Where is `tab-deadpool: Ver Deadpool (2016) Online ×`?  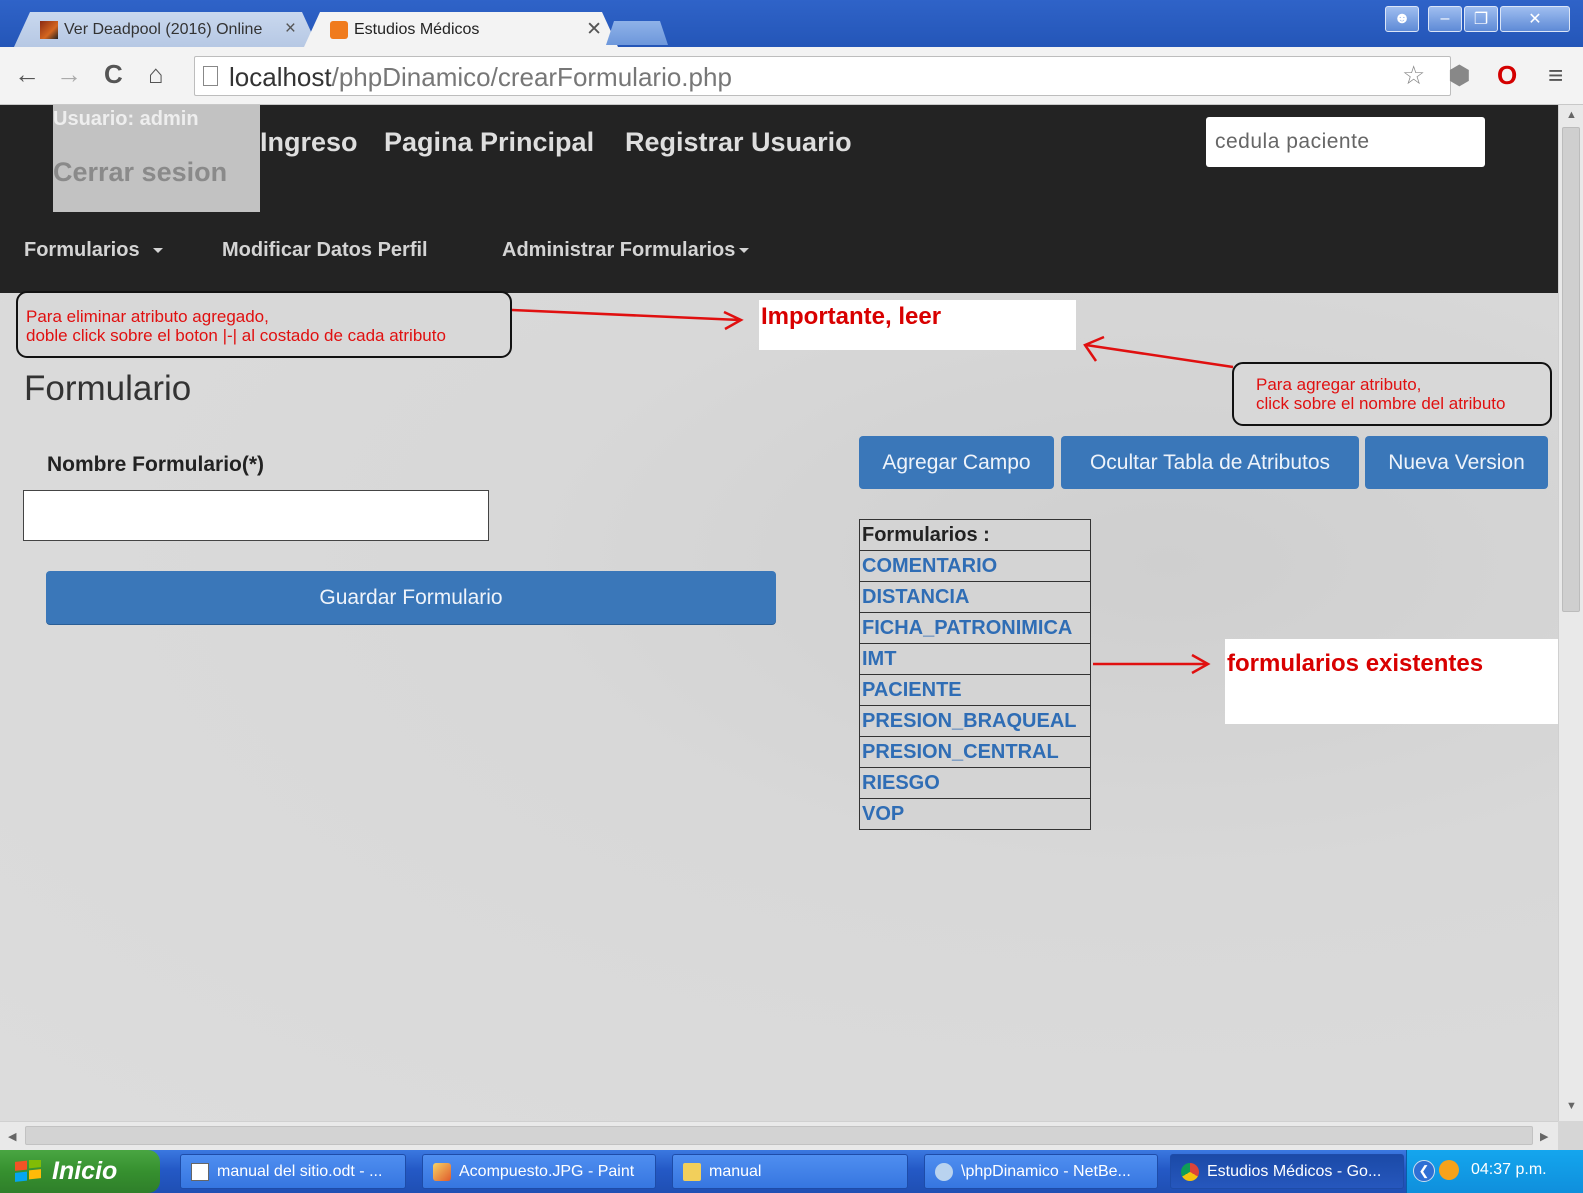 tab-deadpool: Ver Deadpool (2016) Online × is located at coordinates (166, 29).